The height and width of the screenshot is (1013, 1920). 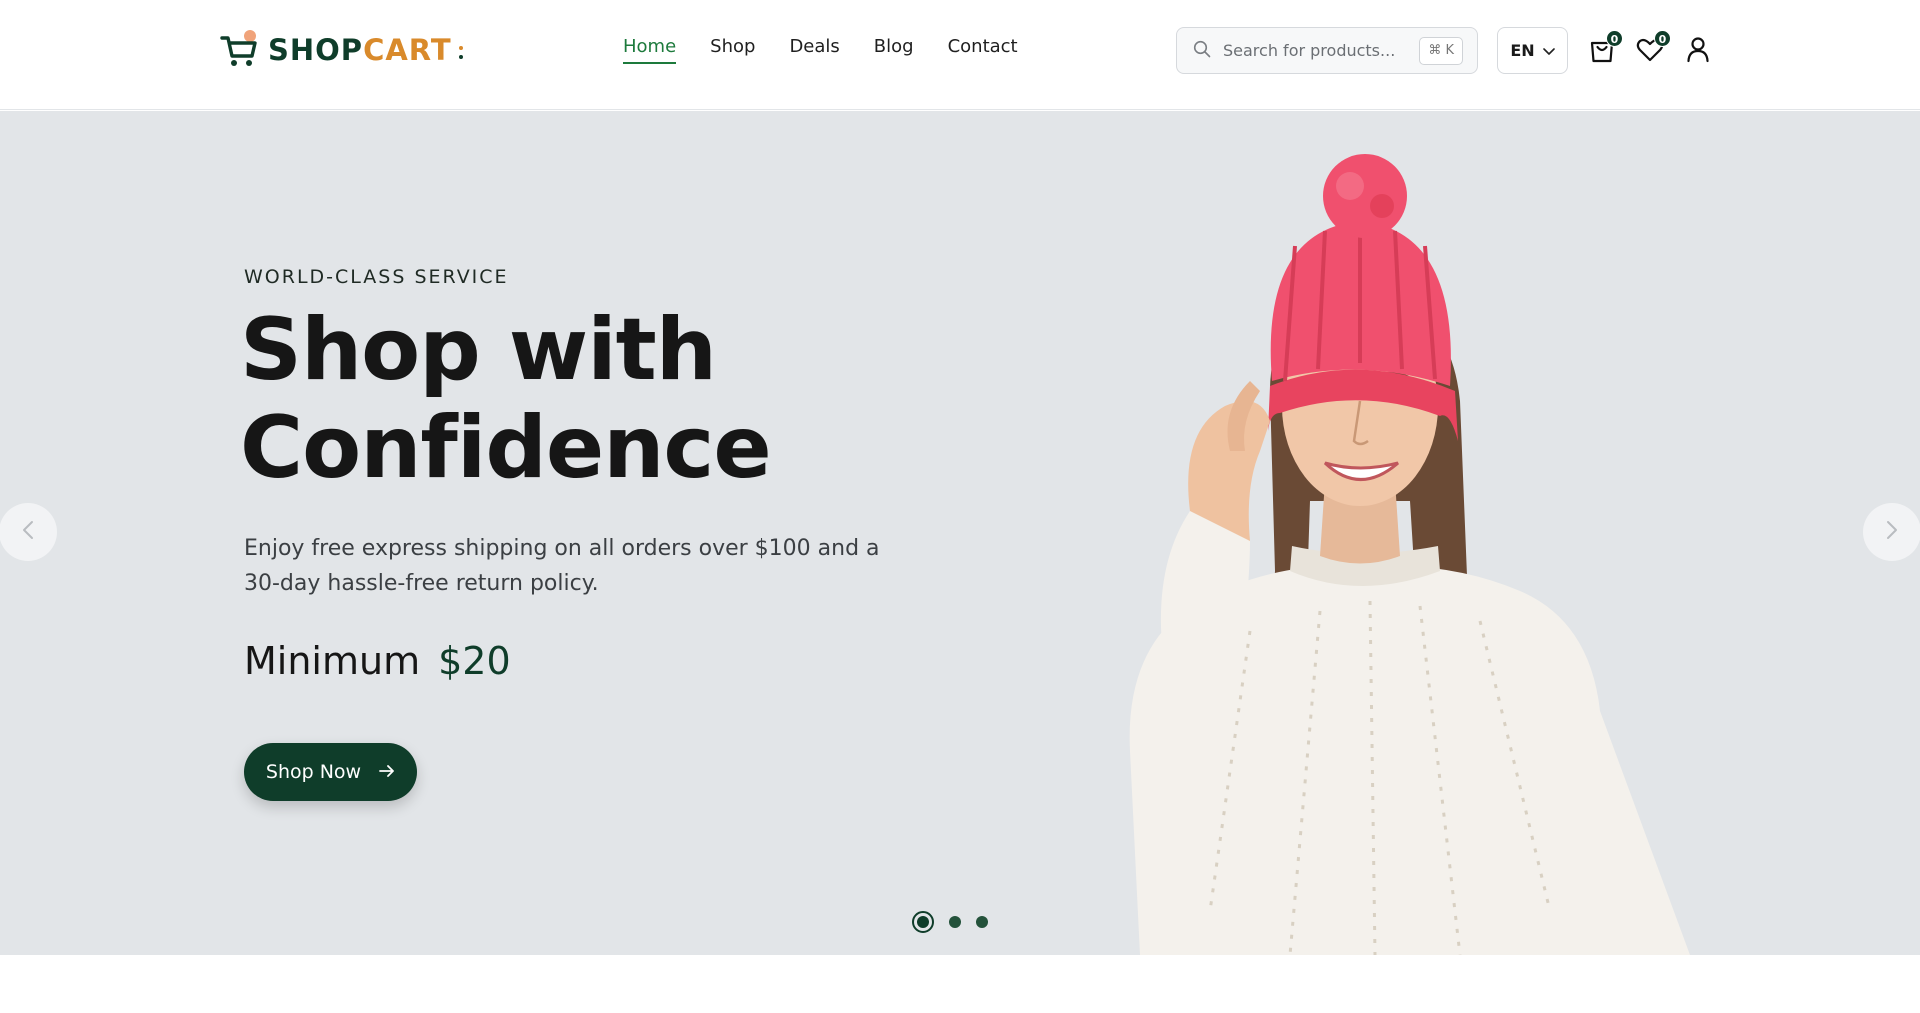 I want to click on search-input, so click(x=1317, y=50).